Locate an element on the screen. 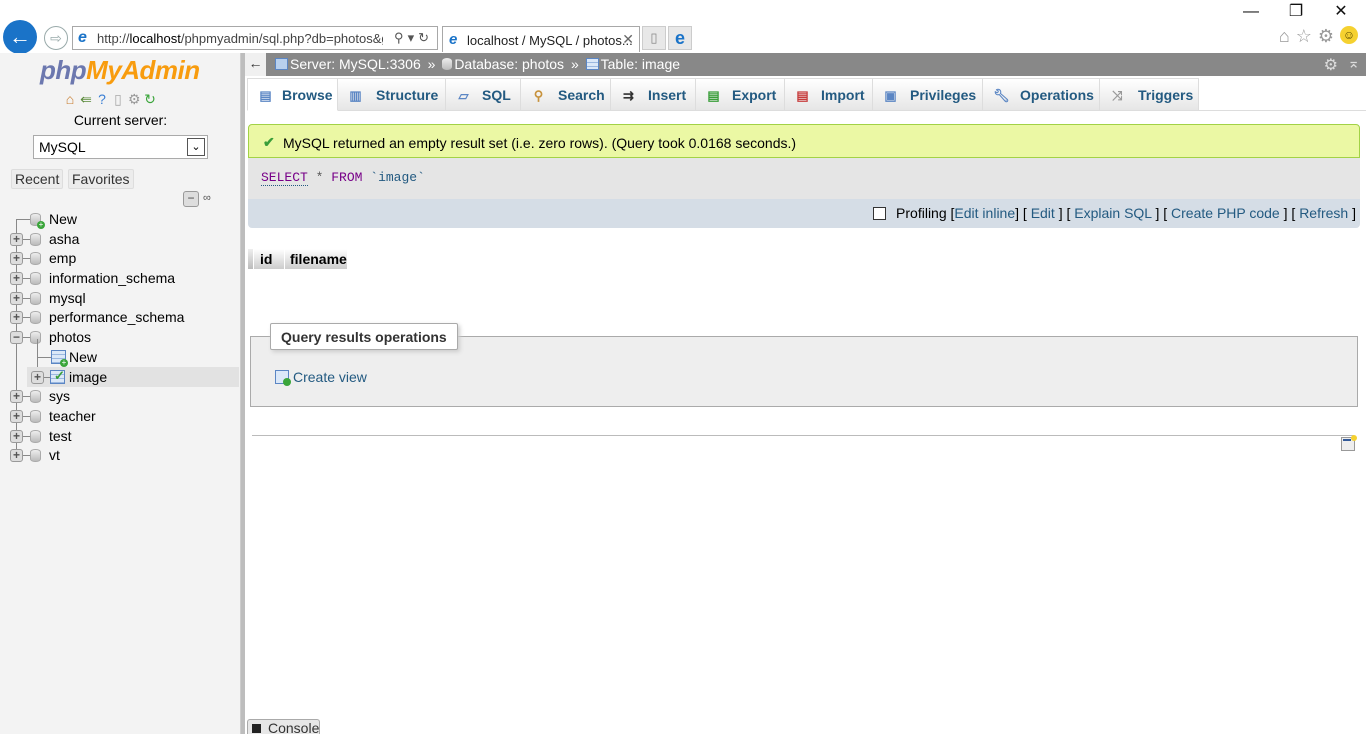  refresh-icon: ↻ is located at coordinates (425, 37).